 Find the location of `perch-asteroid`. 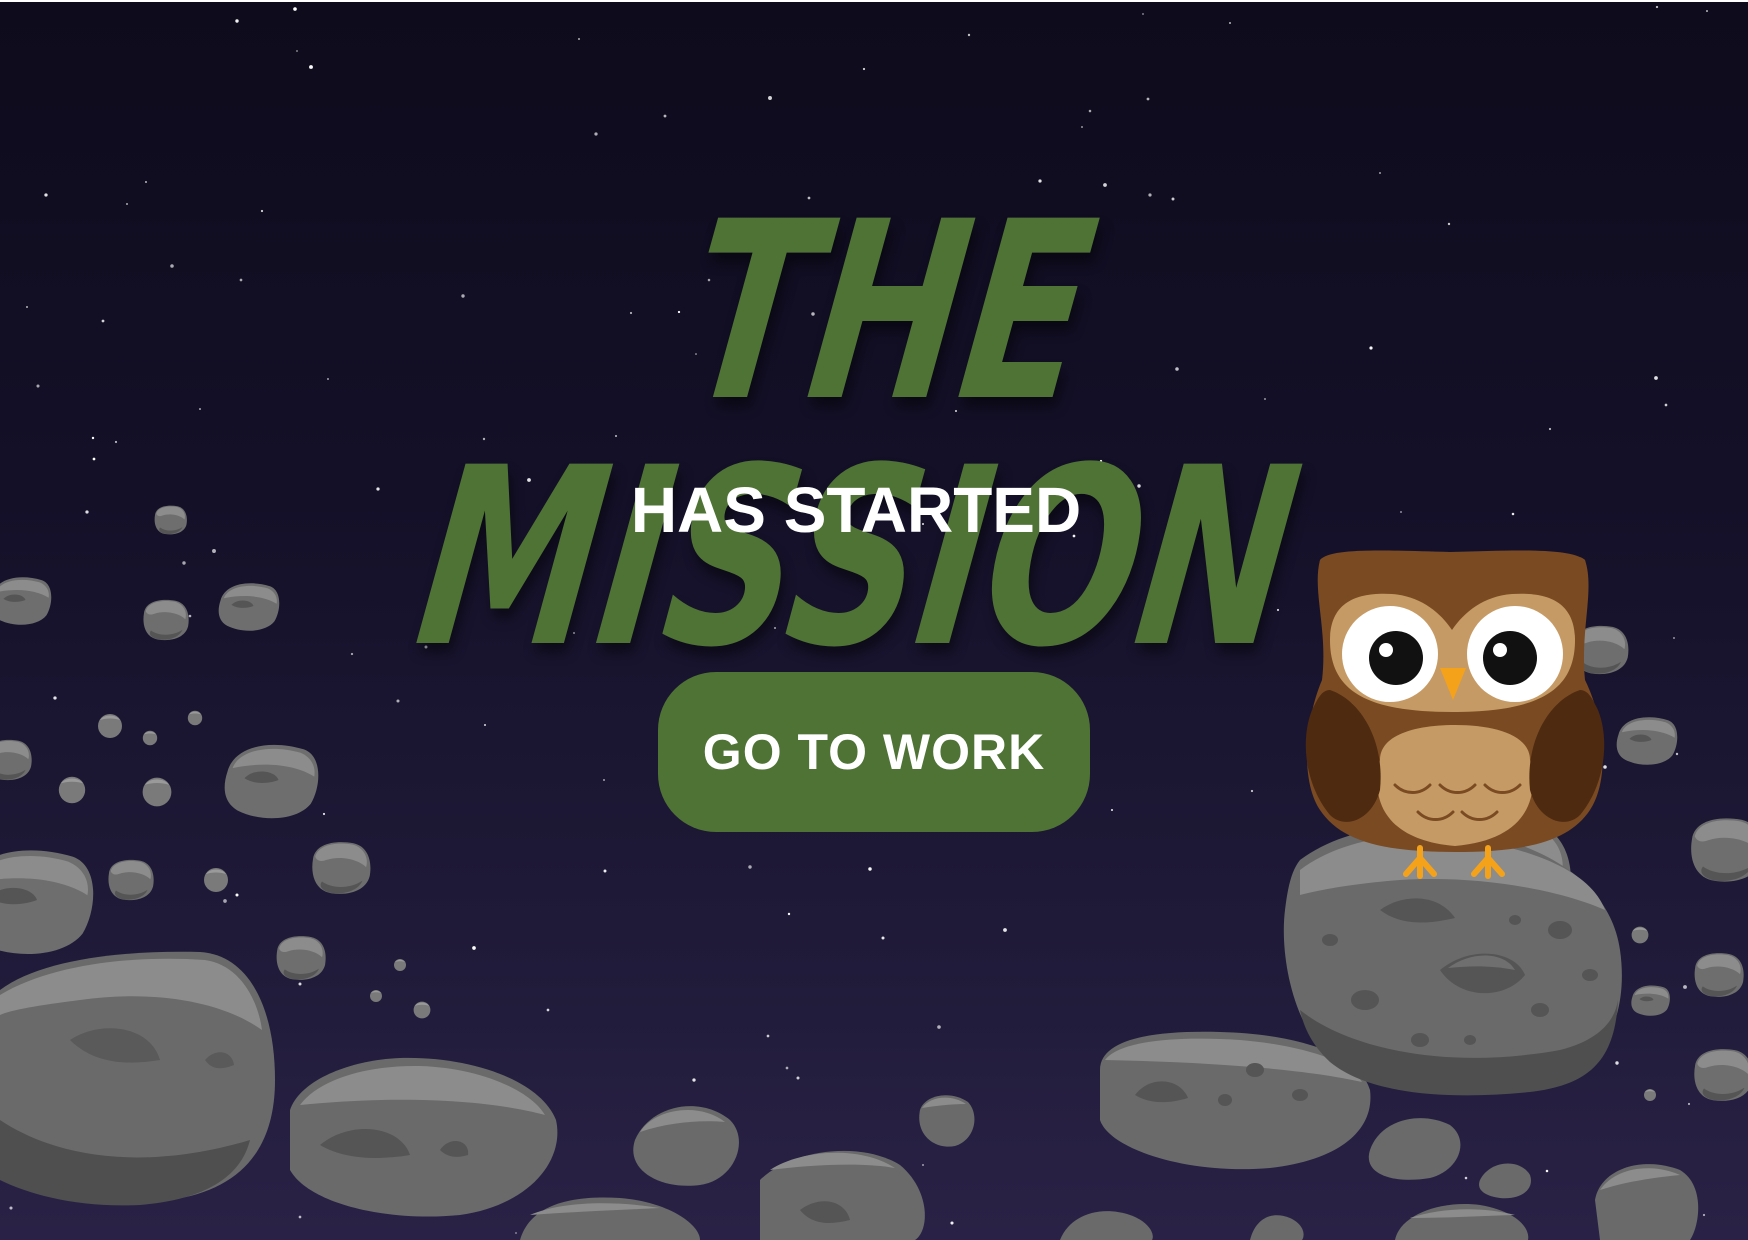

perch-asteroid is located at coordinates (1452, 961).